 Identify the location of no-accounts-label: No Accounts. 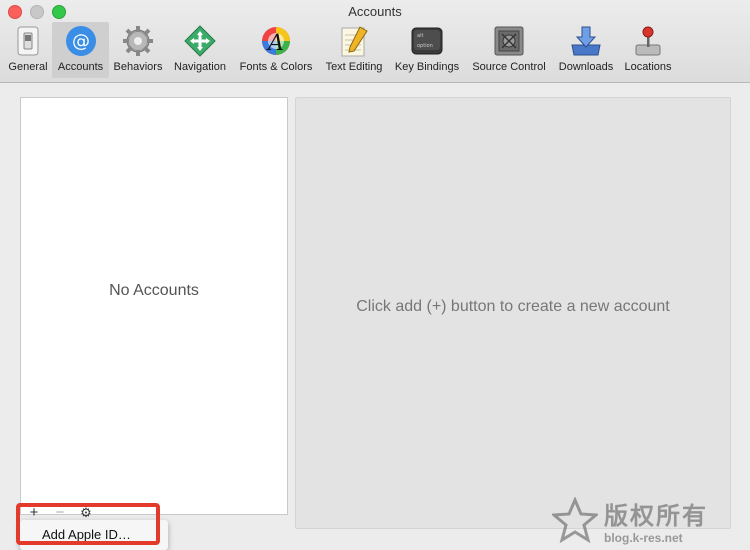
(154, 290).